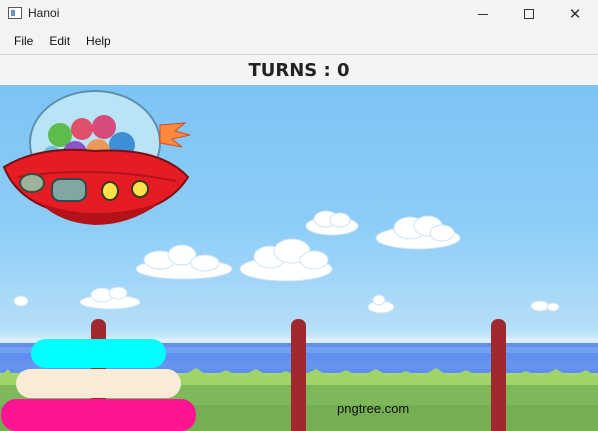 Image resolution: width=598 pixels, height=431 pixels. I want to click on turns-counter: TURNS : 0, so click(299, 70).